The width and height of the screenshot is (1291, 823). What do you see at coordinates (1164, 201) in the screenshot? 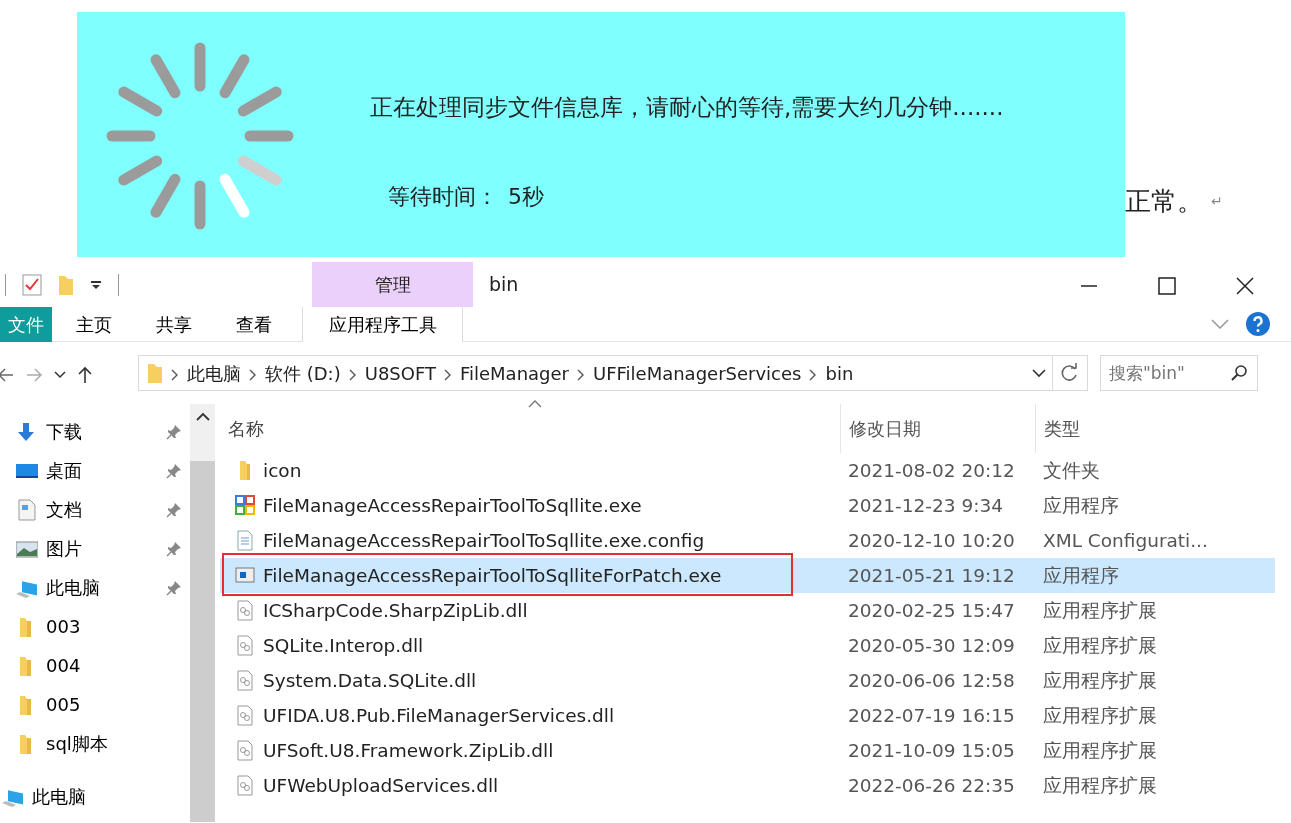
I see `document-text: 正常。` at bounding box center [1164, 201].